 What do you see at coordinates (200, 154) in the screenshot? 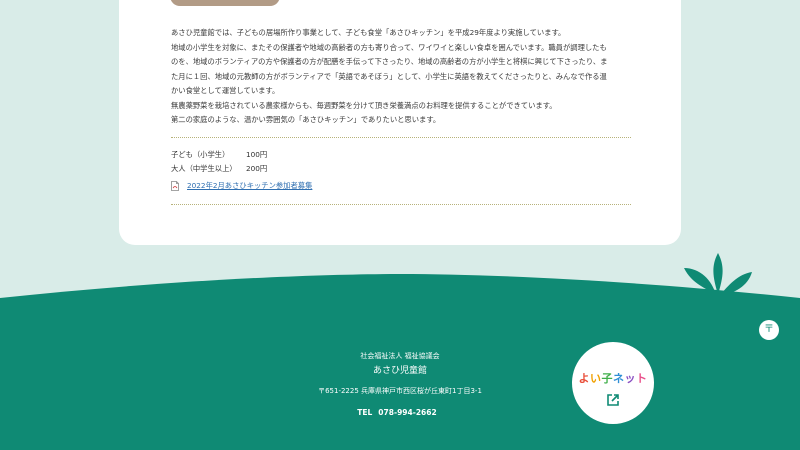
I see `fee-label: 子ども（小学生）` at bounding box center [200, 154].